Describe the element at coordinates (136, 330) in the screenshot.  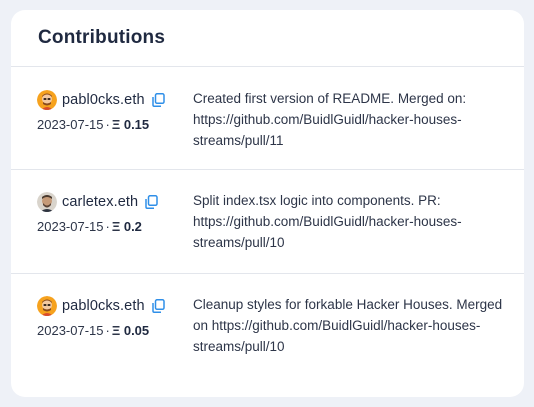
I see `contribution-amount: 0.05` at that location.